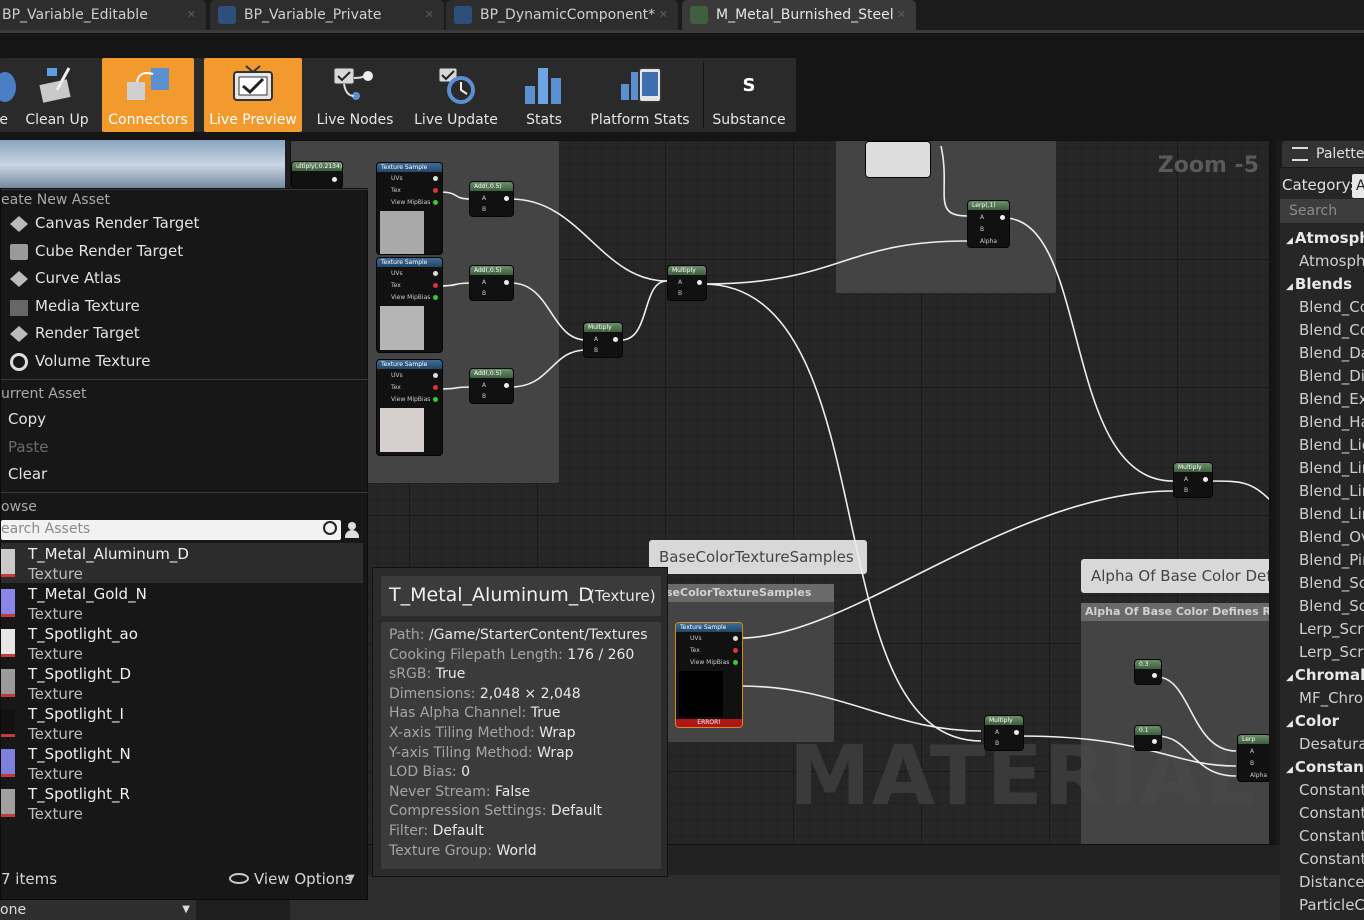  What do you see at coordinates (1331, 445) in the screenshot?
I see `palette-item: Blend_Lig` at bounding box center [1331, 445].